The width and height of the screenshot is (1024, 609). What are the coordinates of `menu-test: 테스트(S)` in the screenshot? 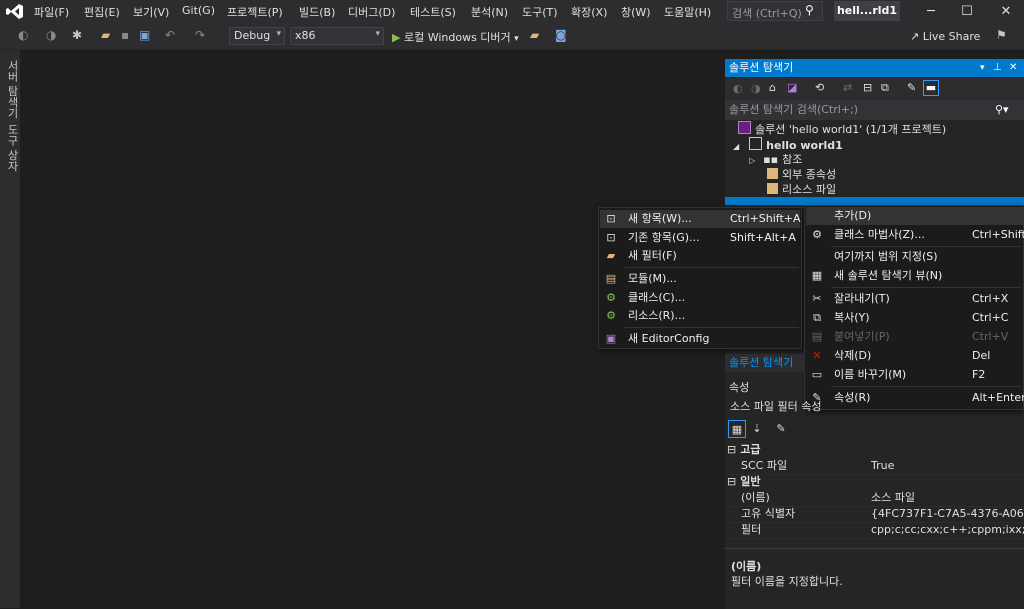 It's located at (433, 12).